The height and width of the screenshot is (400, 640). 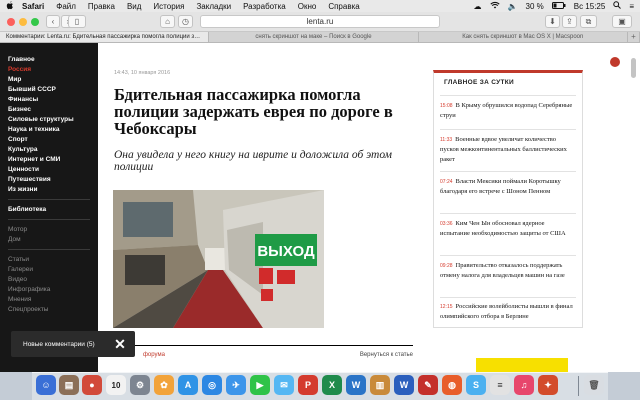 I want to click on nav-item-ex-ussr: Бывший СССР, so click(x=32, y=90).